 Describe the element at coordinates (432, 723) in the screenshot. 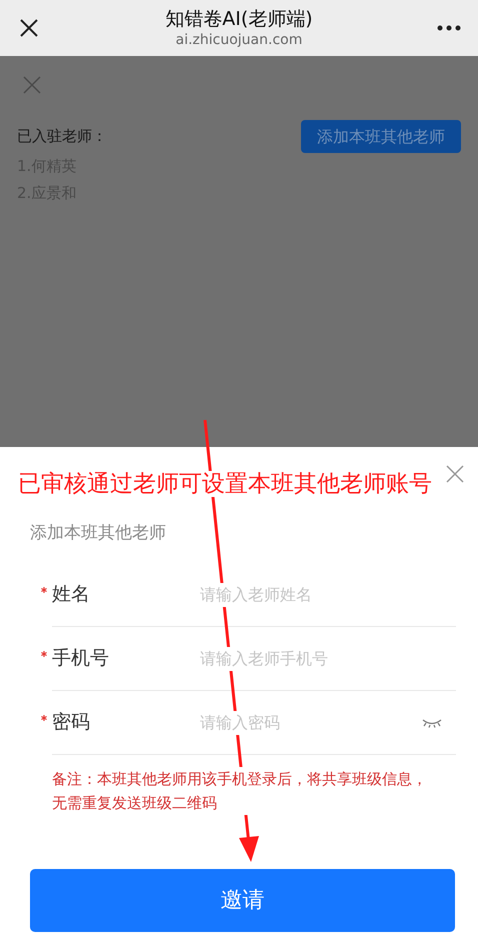

I see `eye-closed-icon` at that location.